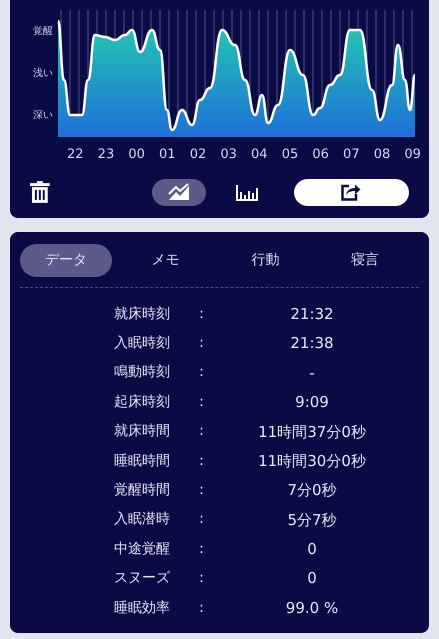 The height and width of the screenshot is (639, 439). I want to click on x-axis-label: 03, so click(228, 155).